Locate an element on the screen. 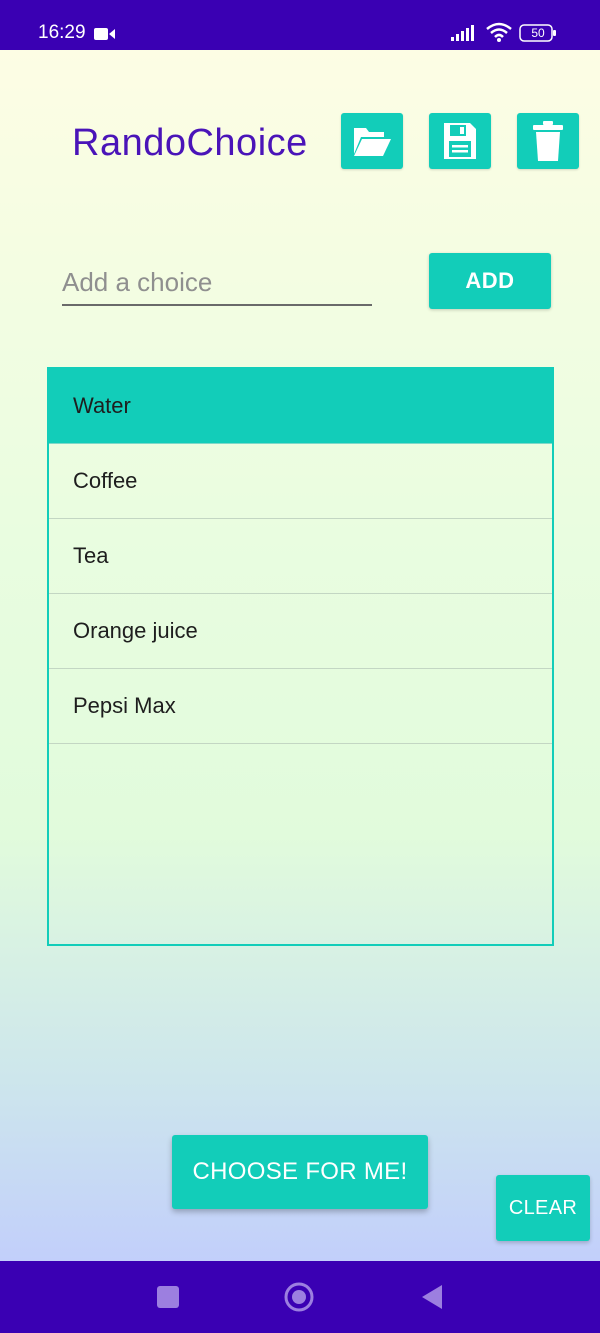 This screenshot has width=600, height=1333. folder-open-icon is located at coordinates (372, 142).